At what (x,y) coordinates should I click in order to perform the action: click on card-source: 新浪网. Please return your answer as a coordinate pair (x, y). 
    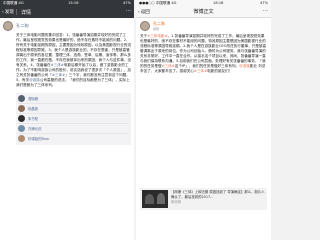
    Looking at the image, I should click on (176, 202).